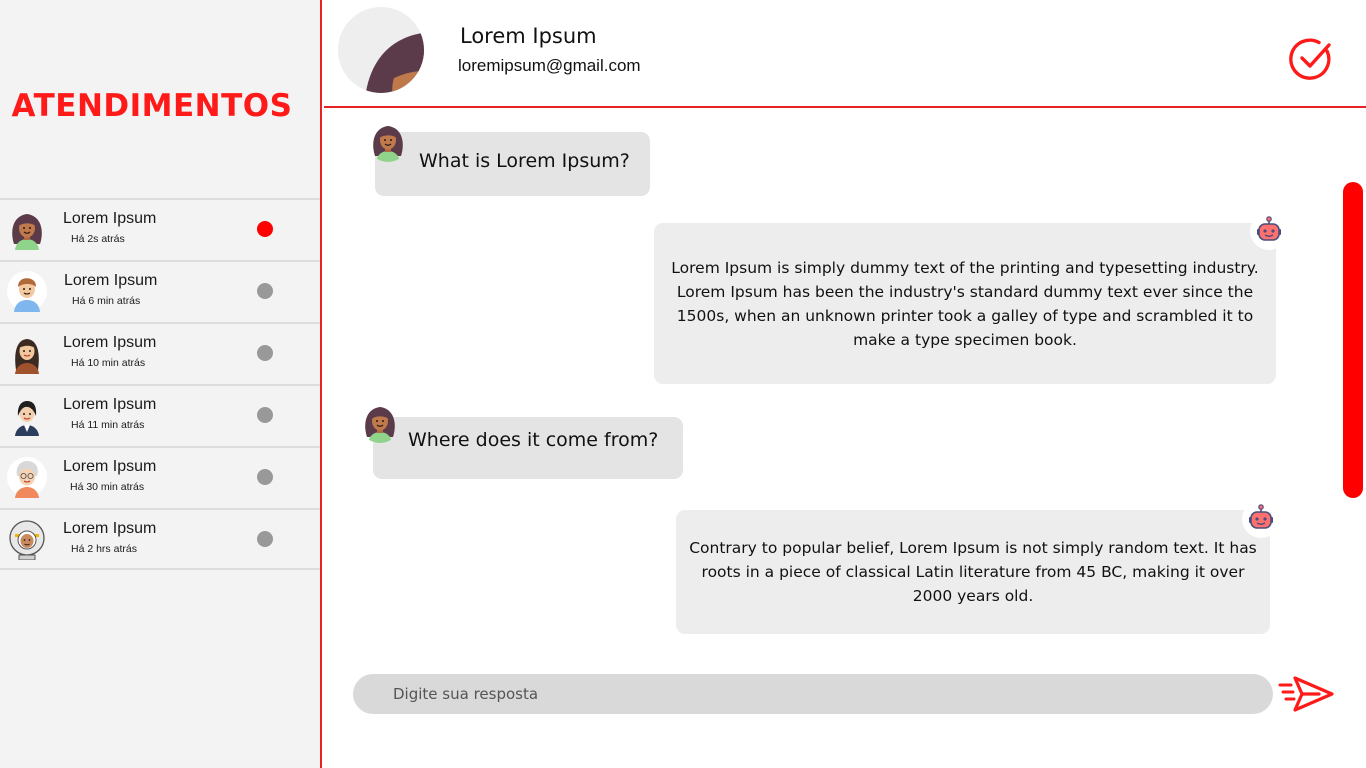 The image size is (1366, 768). I want to click on conversation-time: Há 11 min atrás, so click(108, 425).